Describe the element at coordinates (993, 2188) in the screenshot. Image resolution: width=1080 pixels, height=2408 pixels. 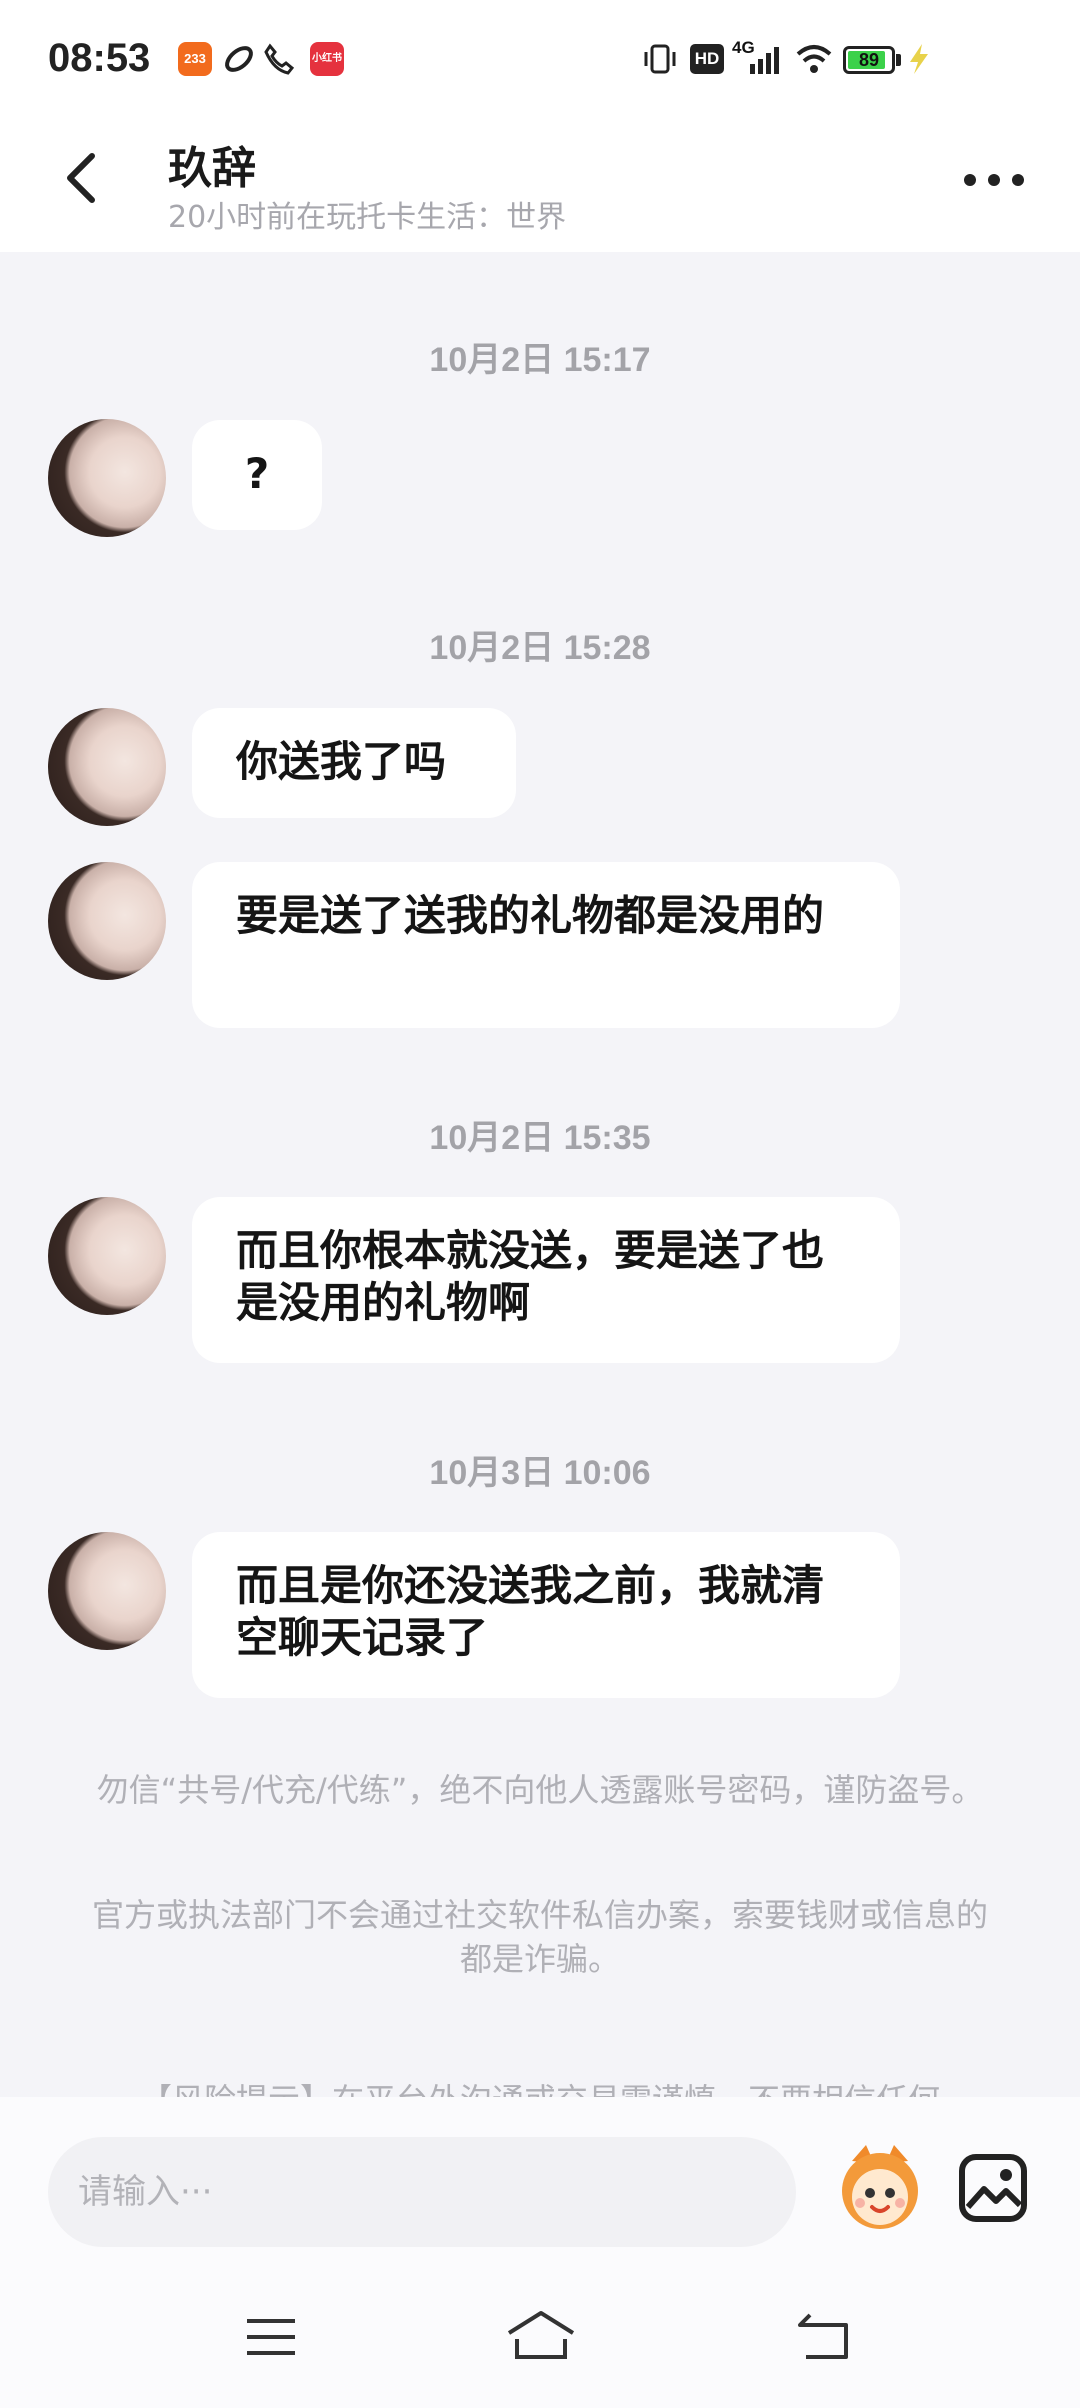
I see `image-picker-icon` at that location.